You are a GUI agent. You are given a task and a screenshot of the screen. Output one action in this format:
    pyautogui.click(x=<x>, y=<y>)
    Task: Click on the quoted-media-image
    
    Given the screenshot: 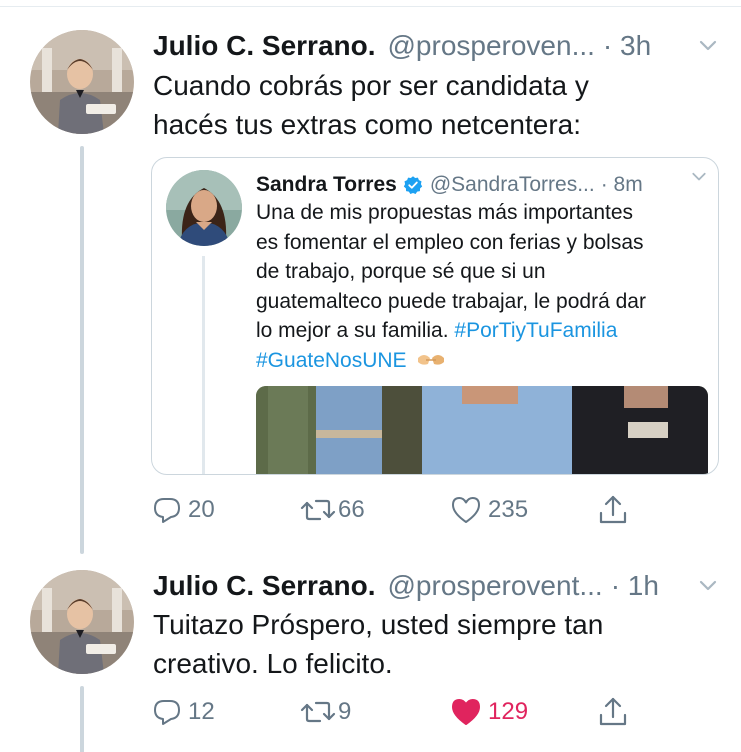 What is the action you would take?
    pyautogui.click(x=482, y=430)
    